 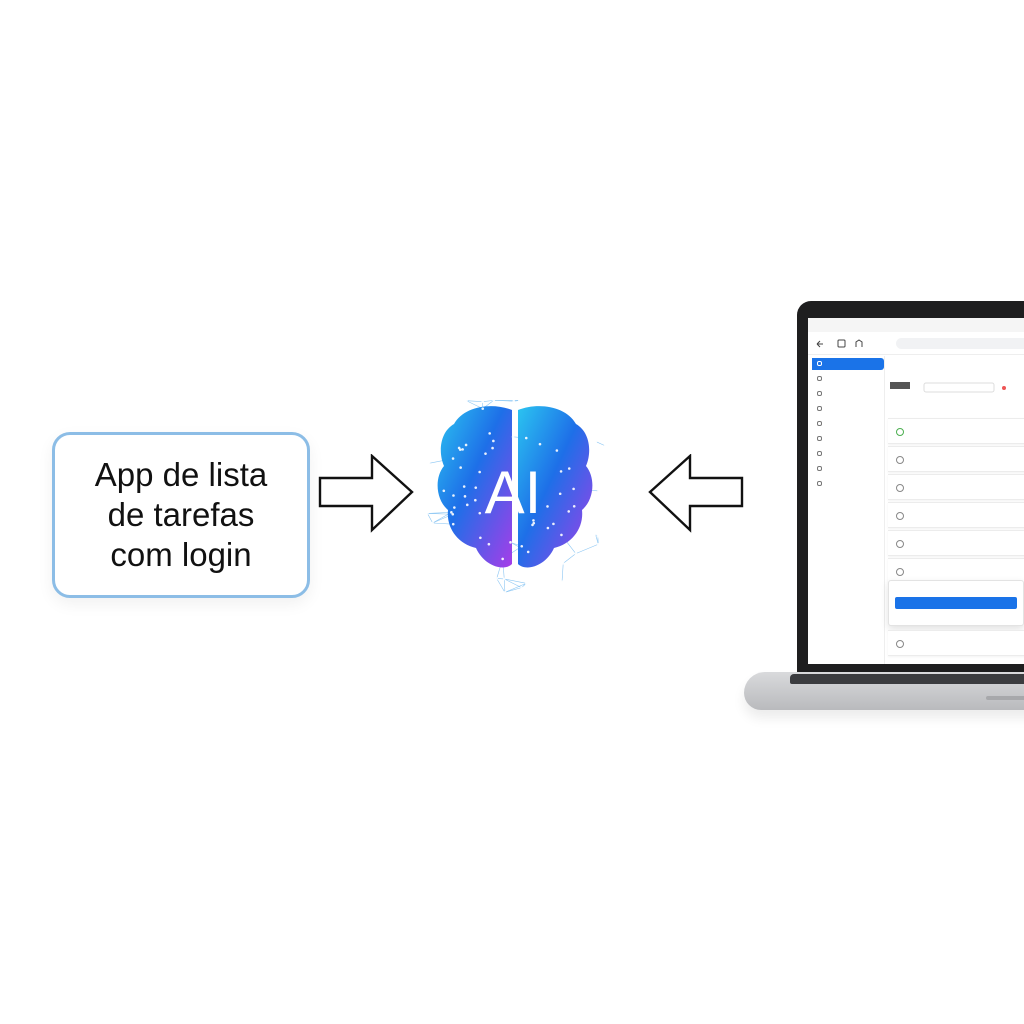 What do you see at coordinates (916, 325) in the screenshot?
I see `menu-bar` at bounding box center [916, 325].